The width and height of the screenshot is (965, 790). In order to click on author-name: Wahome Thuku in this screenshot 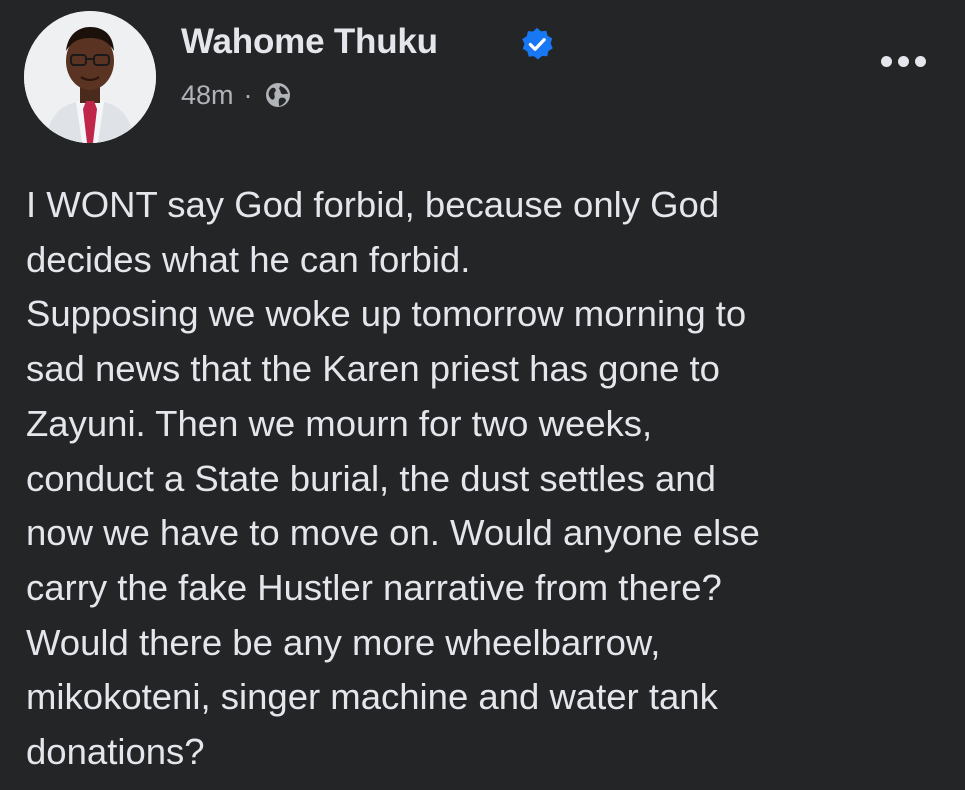, I will do `click(309, 42)`.